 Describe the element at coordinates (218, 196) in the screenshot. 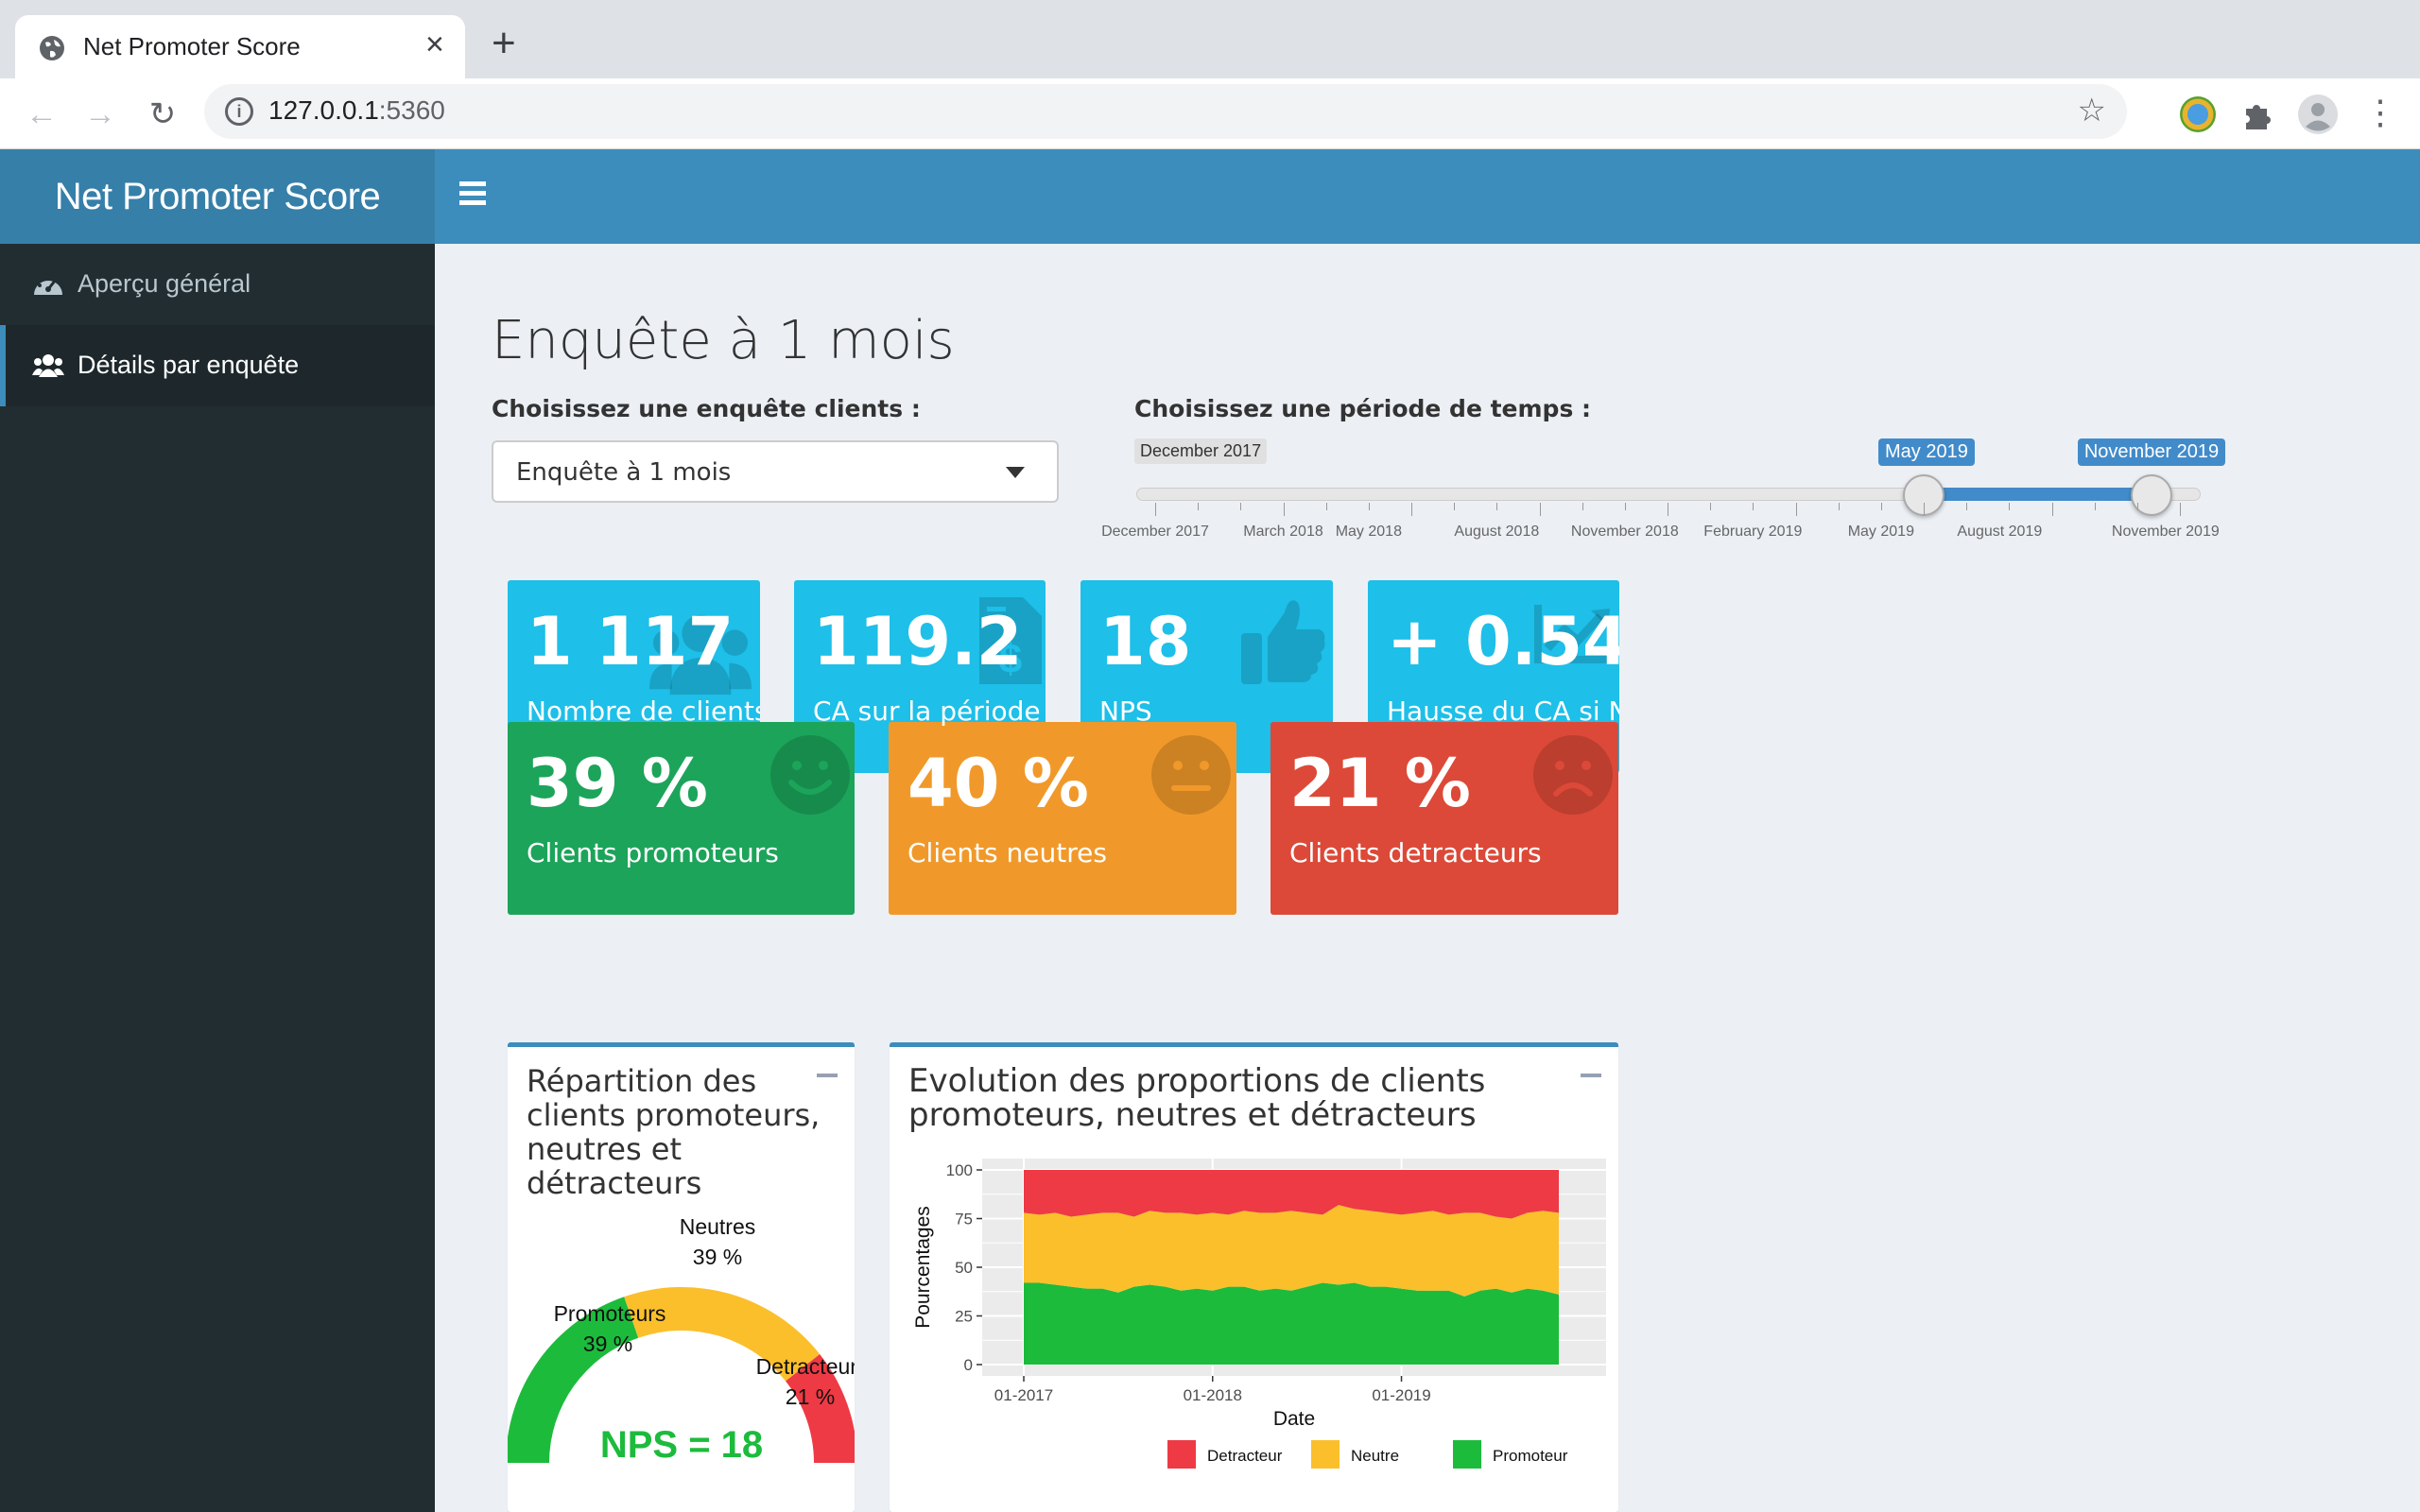

I see `app-logo: Net Promoter Score` at that location.